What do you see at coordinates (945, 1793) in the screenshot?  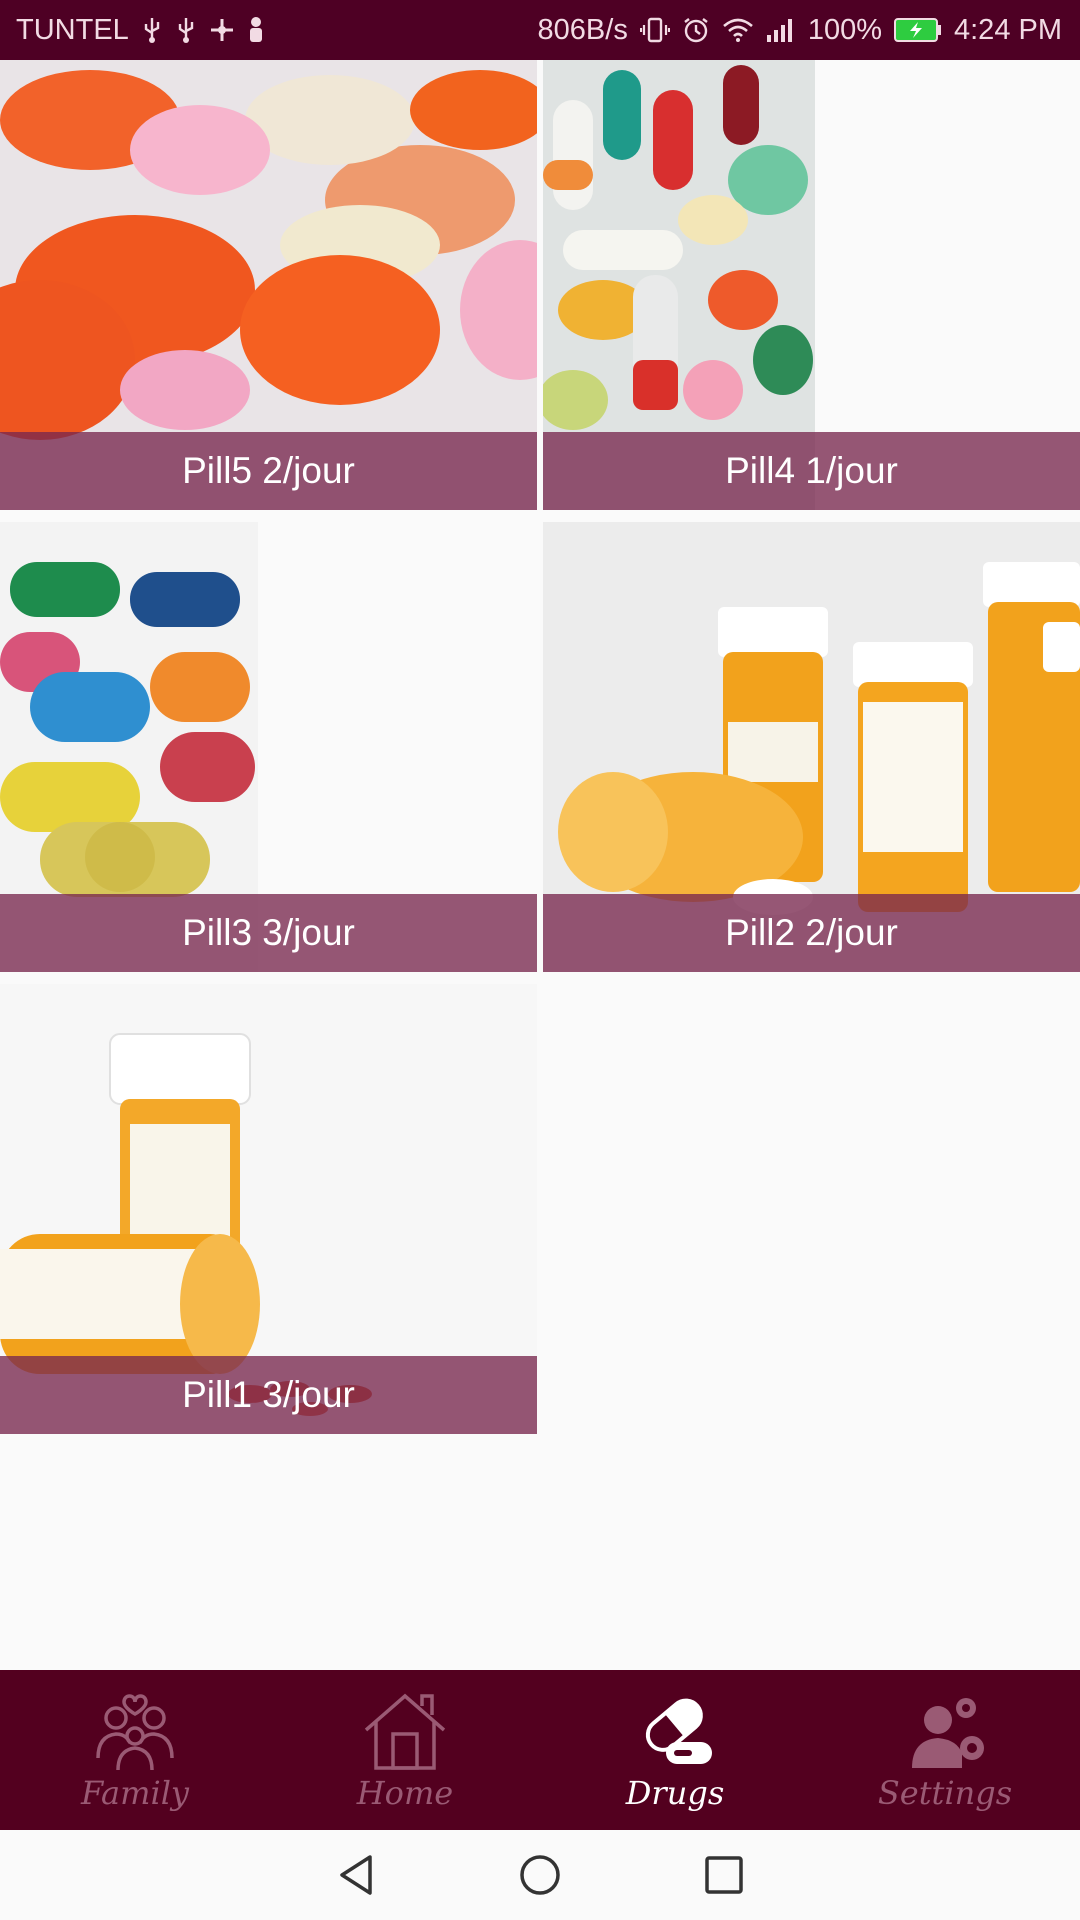 I see `nav-label-settings: Settings` at bounding box center [945, 1793].